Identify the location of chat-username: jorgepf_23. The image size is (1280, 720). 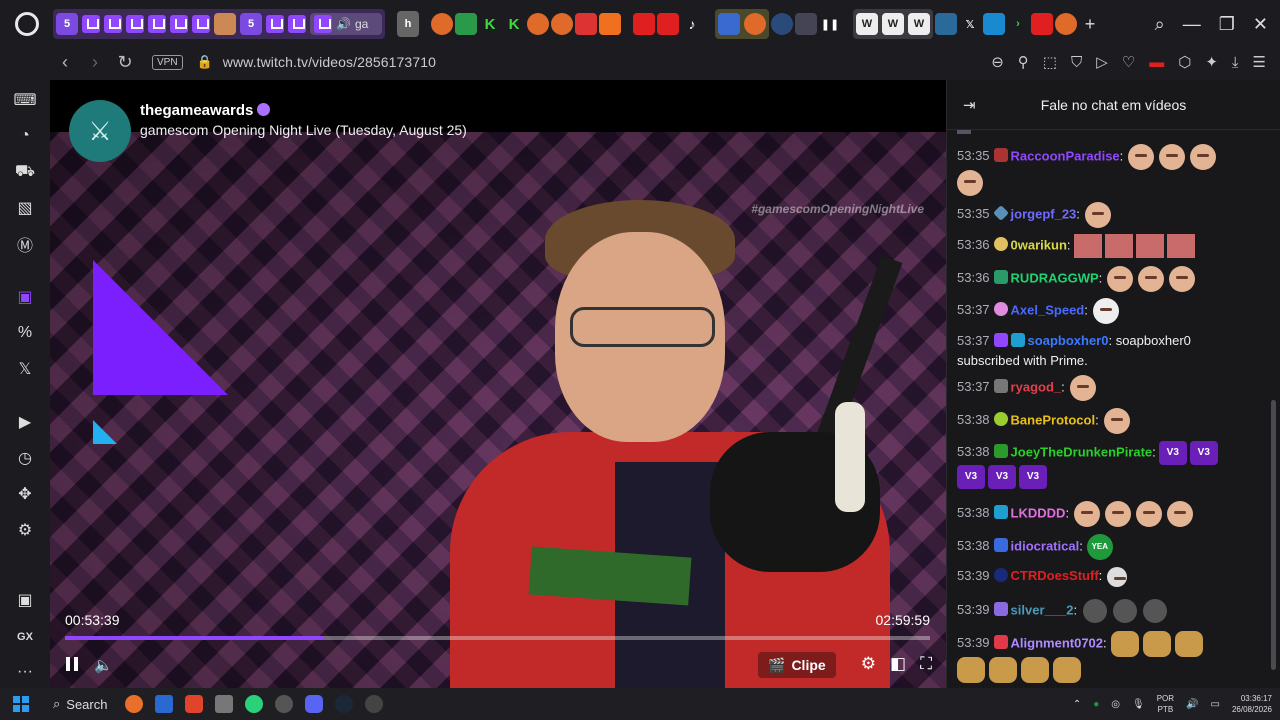
(1044, 213).